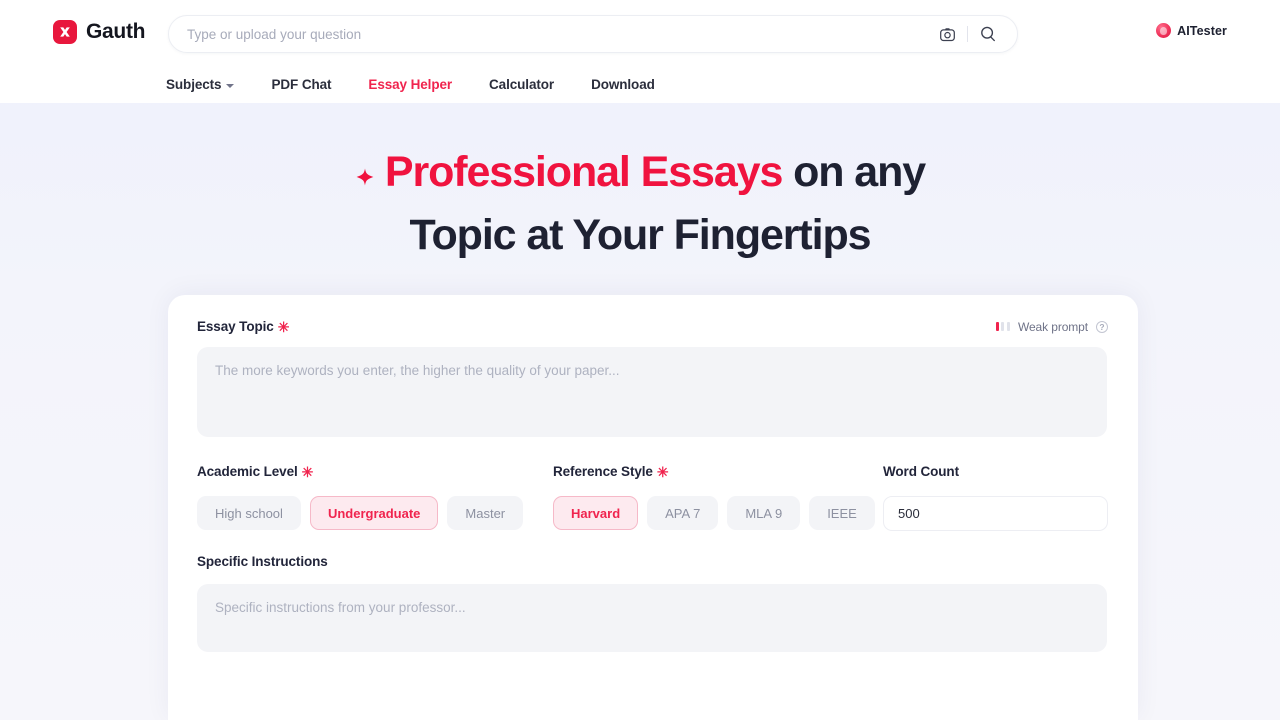  I want to click on chip-apa-7: APA 7, so click(683, 513).